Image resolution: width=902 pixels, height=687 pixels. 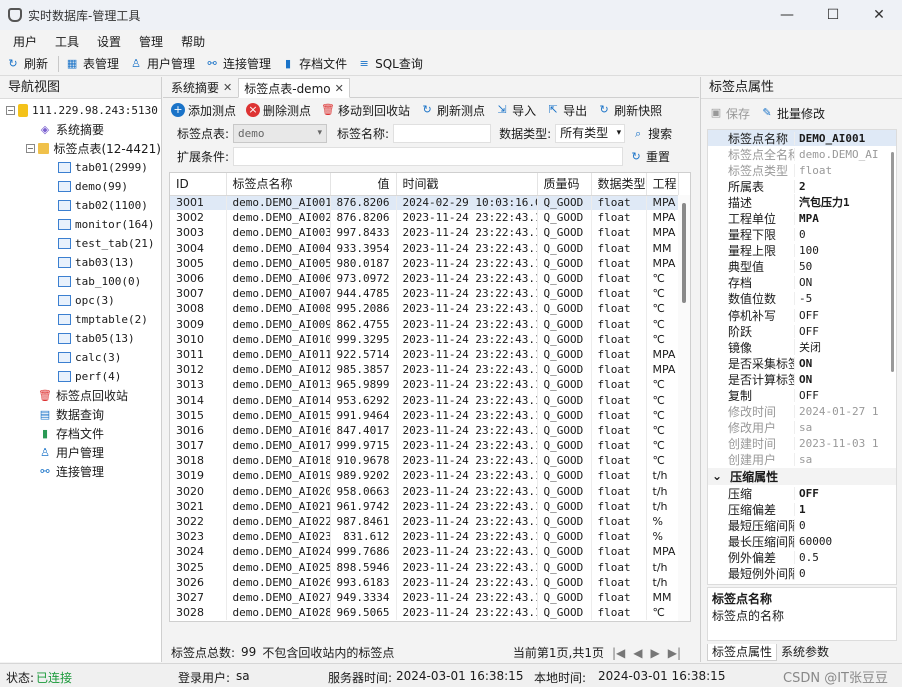 I want to click on tree-table-item: tab03(13), so click(x=80, y=262).